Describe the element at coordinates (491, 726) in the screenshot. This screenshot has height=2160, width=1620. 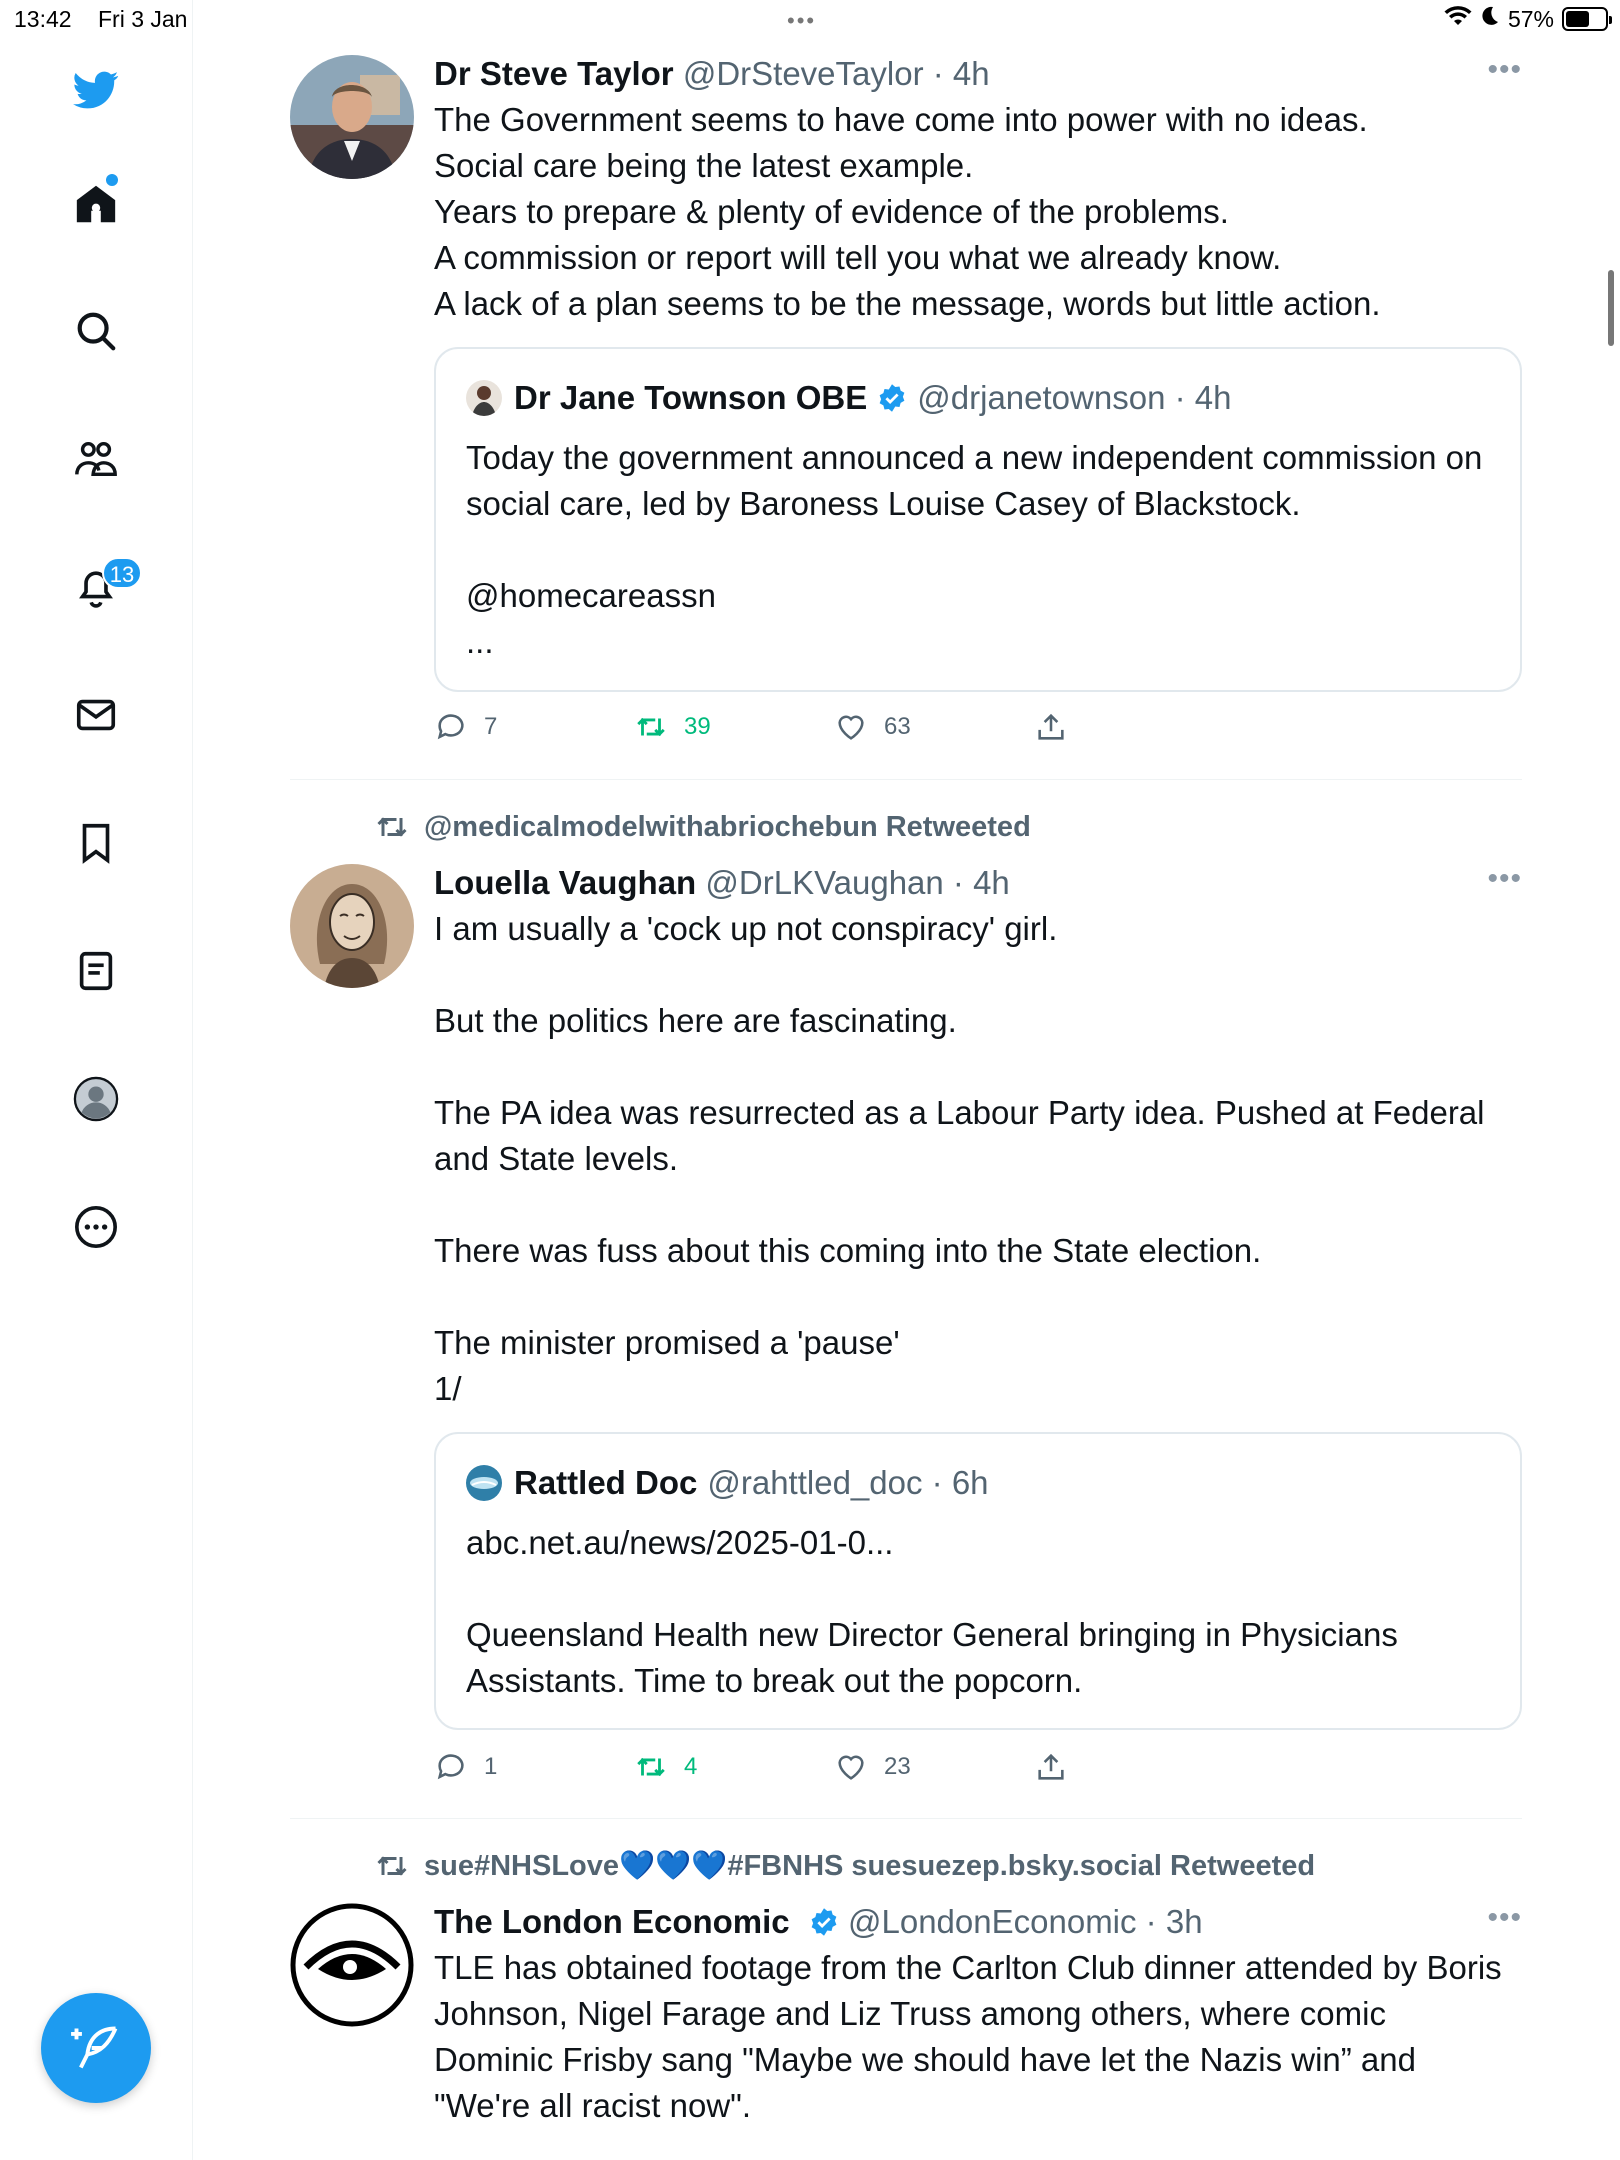
I see `reply-count: 7` at that location.